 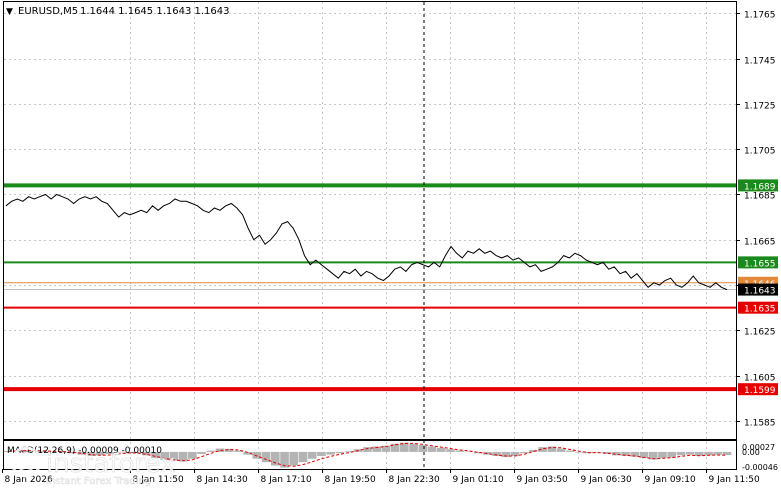 I want to click on level-tag-label: 1.1689, so click(x=760, y=187).